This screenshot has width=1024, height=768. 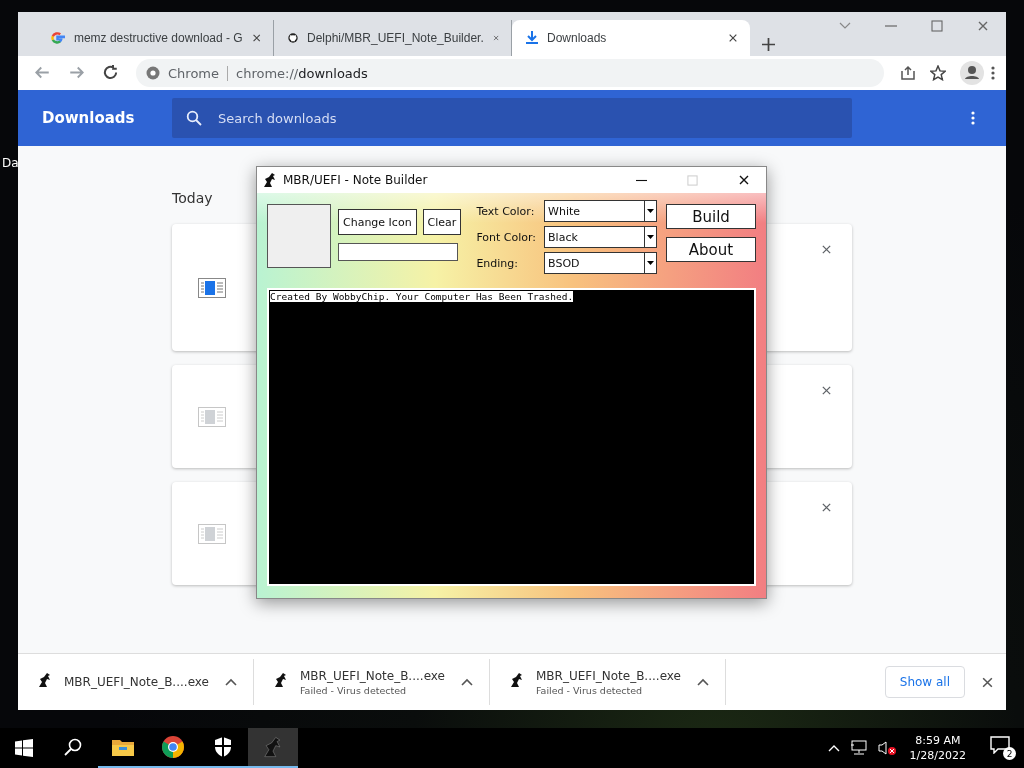 I want to click on option-label: Text Color:, so click(x=506, y=211).